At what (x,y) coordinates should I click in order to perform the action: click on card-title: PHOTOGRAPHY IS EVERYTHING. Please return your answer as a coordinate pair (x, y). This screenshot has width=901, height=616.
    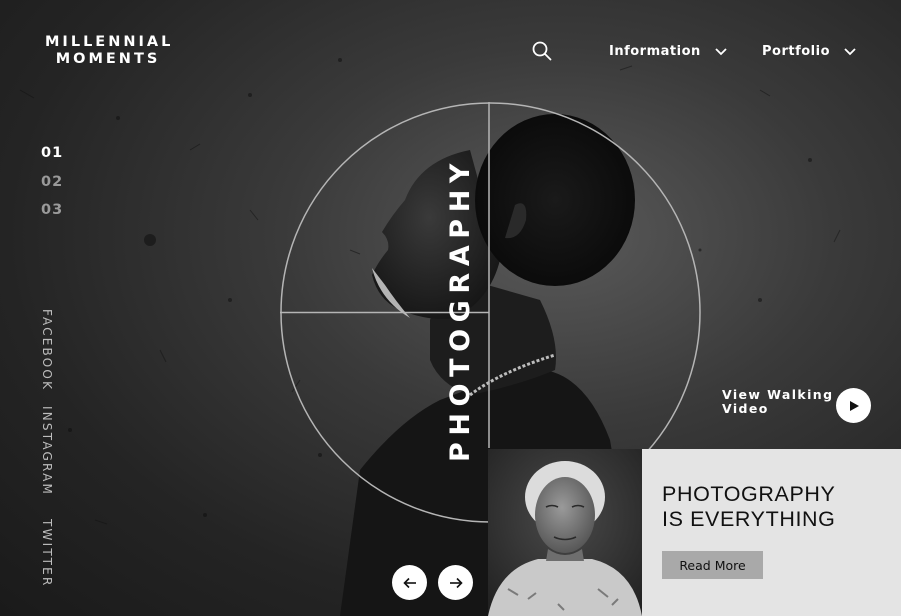
    Looking at the image, I should click on (781, 507).